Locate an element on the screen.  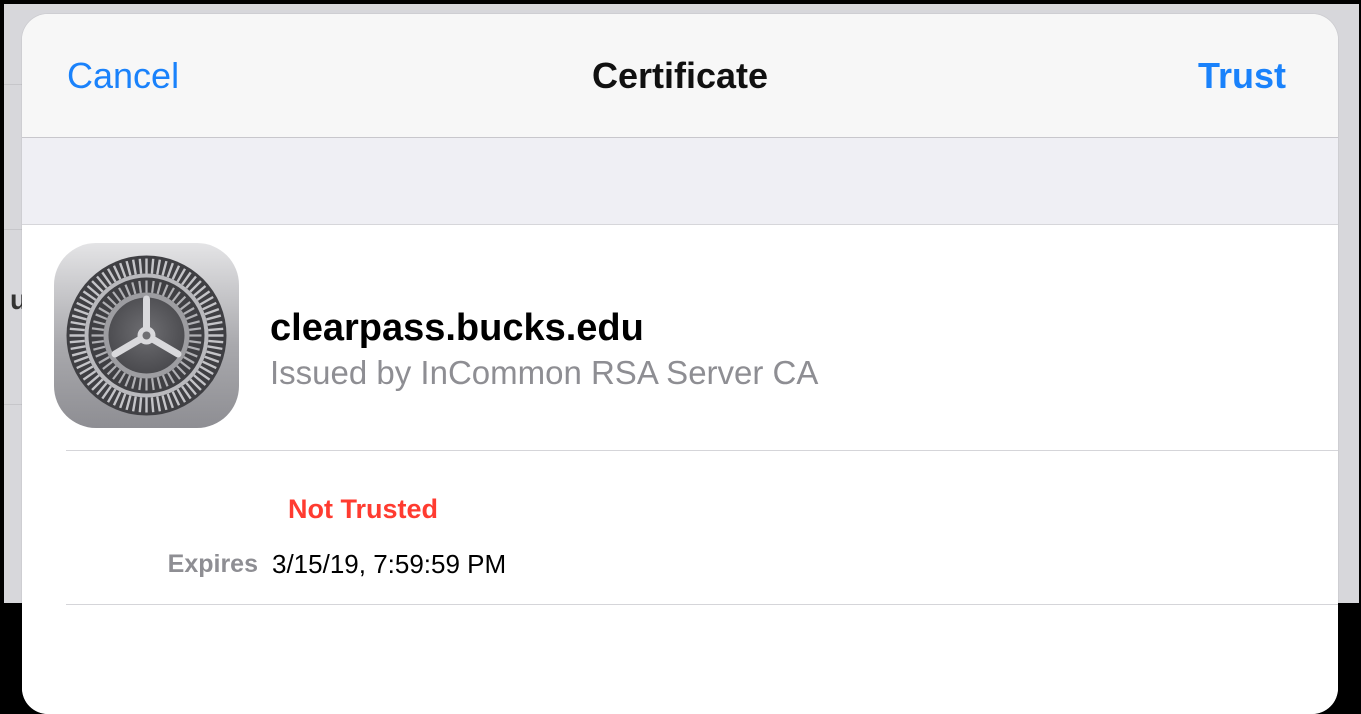
settings-gear-icon is located at coordinates (146, 335).